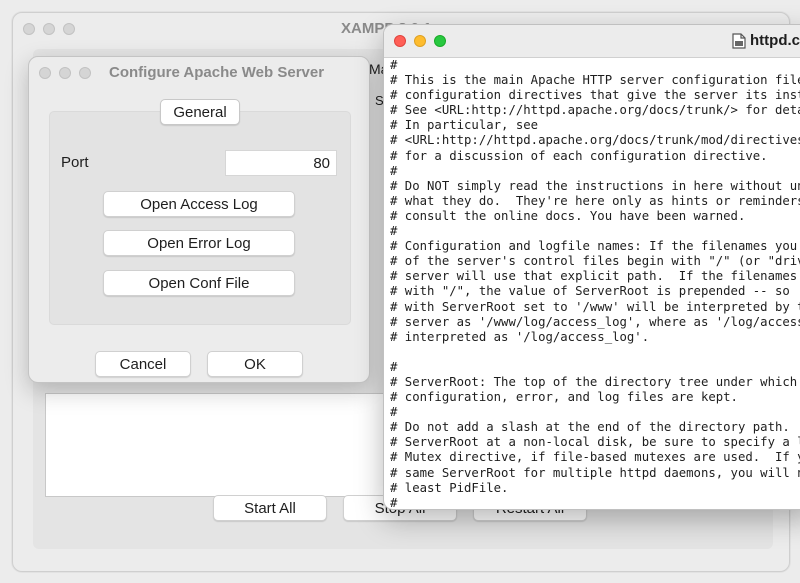  I want to click on editor-titlebar: httpd.conf, so click(592, 41).